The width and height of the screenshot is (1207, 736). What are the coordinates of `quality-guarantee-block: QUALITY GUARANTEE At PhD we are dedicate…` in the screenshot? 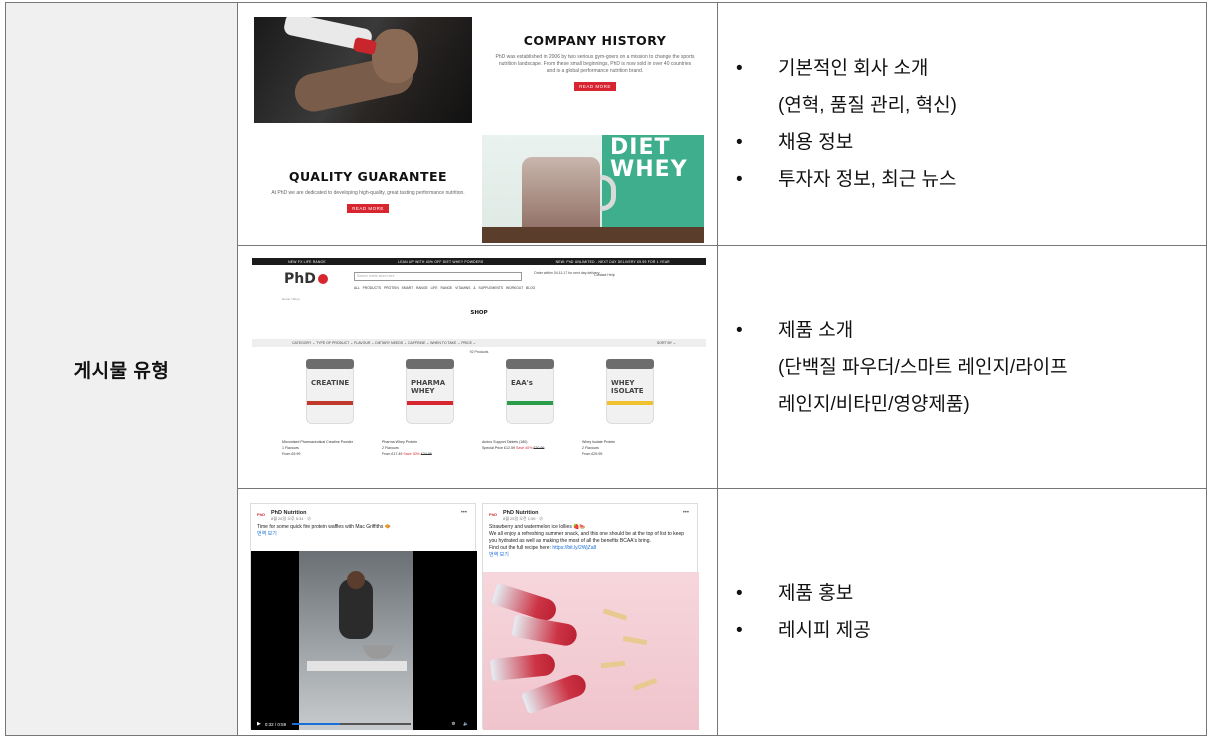 It's located at (368, 189).